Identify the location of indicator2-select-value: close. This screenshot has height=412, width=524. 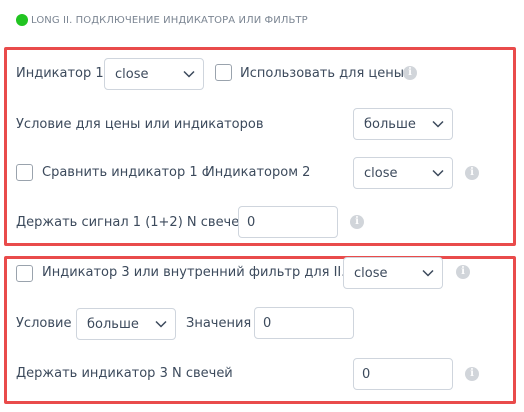
(381, 173).